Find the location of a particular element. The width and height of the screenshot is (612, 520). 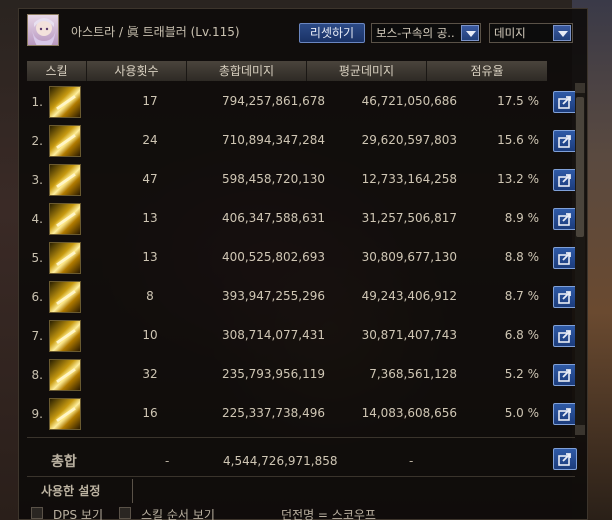

use-count: 32 is located at coordinates (150, 374).